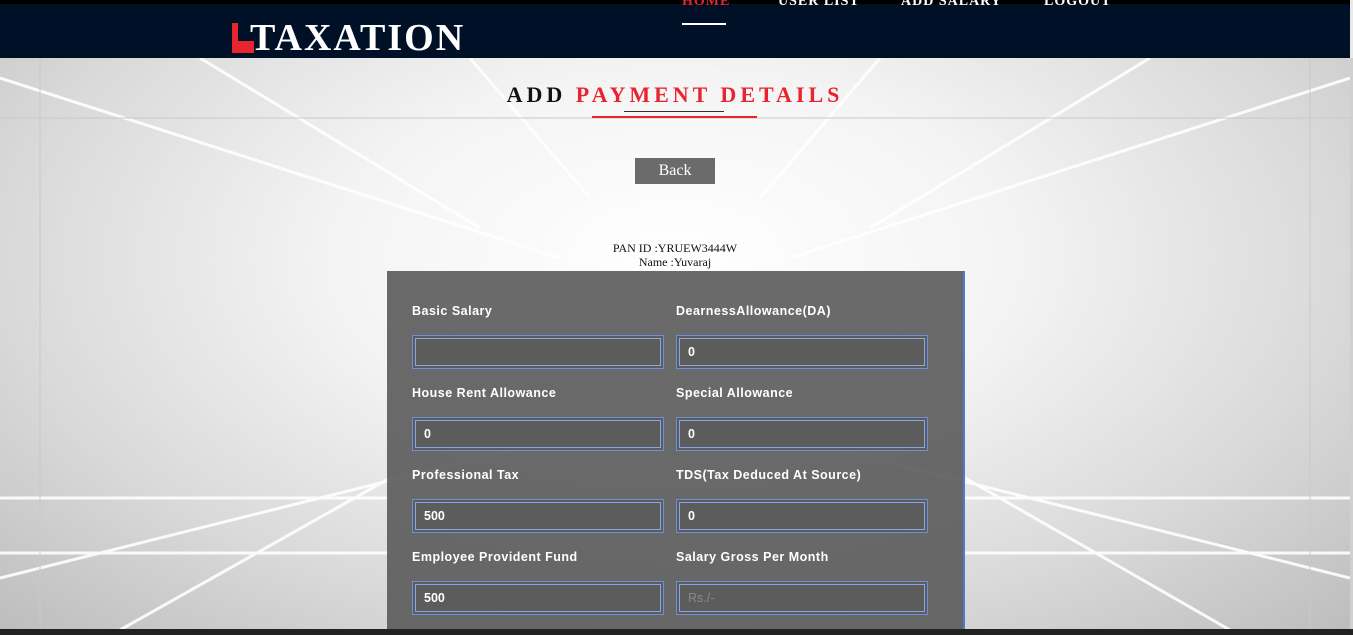 The height and width of the screenshot is (635, 1353). Describe the element at coordinates (769, 475) in the screenshot. I see `tds-label: TDS(Tax Deduced At Source)` at that location.